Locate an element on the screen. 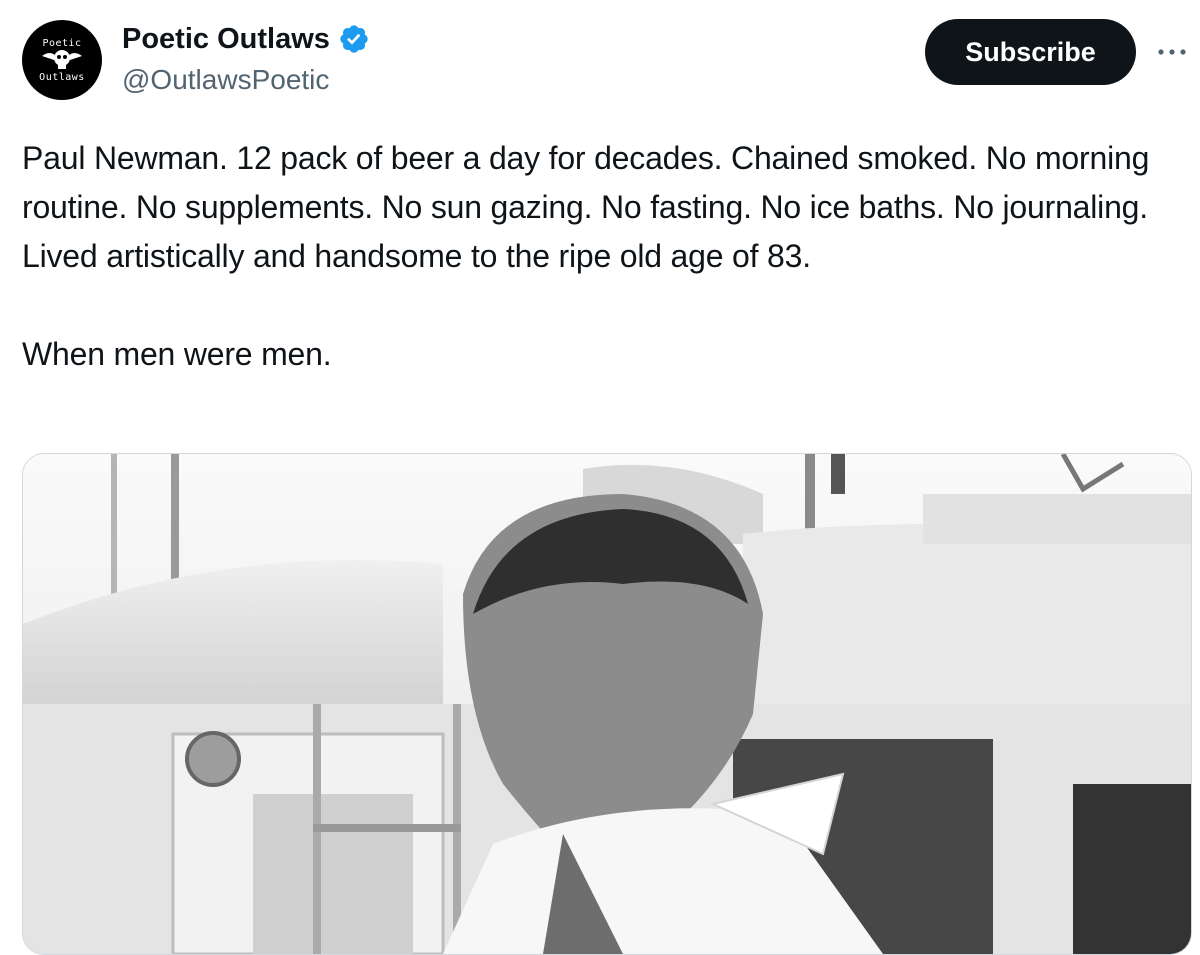 The height and width of the screenshot is (955, 1200). avatar-bottom-text: Outlaws is located at coordinates (62, 77).